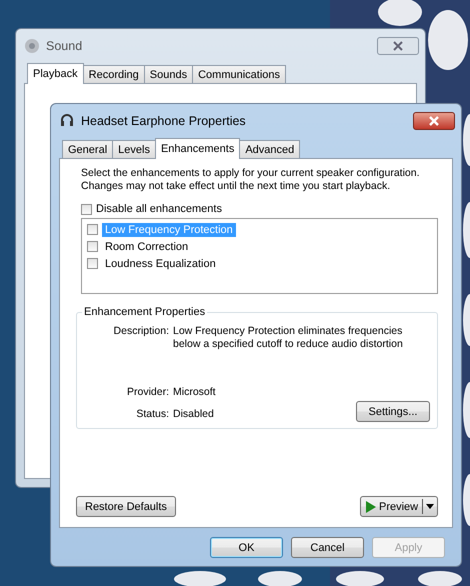 The height and width of the screenshot is (586, 470). Describe the element at coordinates (269, 149) in the screenshot. I see `tab: Advanced` at that location.